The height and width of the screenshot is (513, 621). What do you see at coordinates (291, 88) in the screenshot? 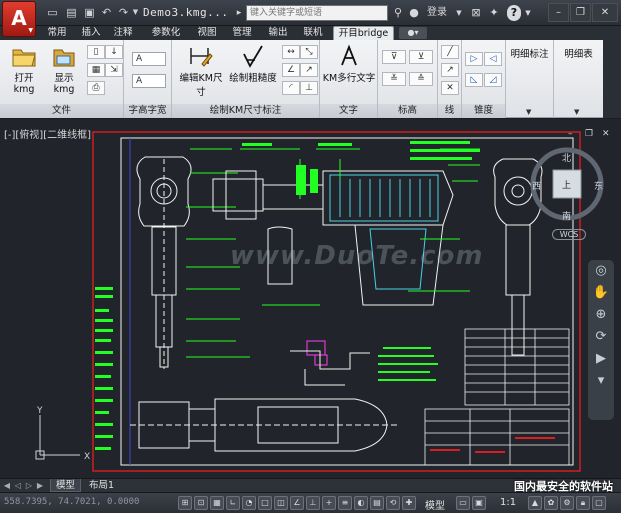
I see `radius-dim-icon: ◜` at bounding box center [291, 88].